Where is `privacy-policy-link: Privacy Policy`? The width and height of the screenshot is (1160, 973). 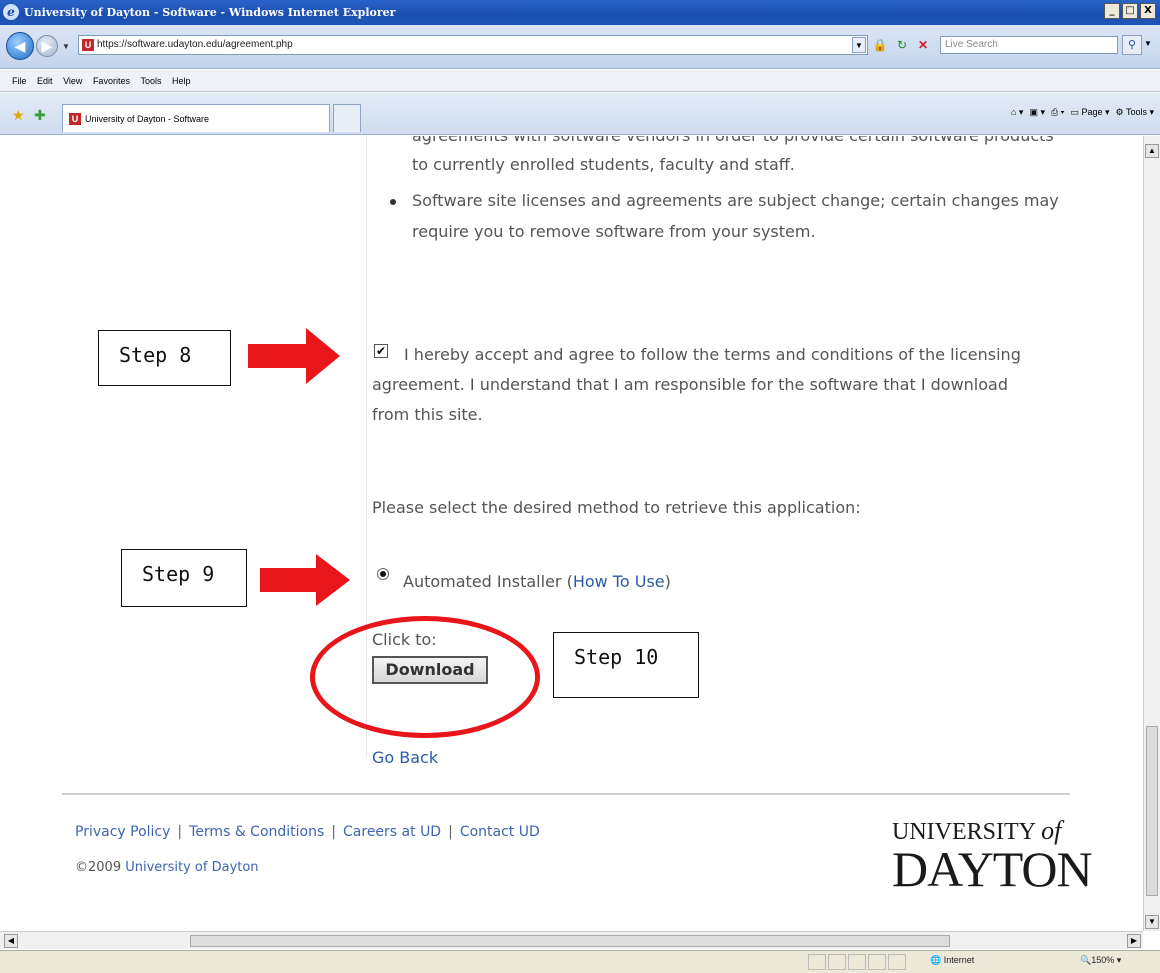
privacy-policy-link: Privacy Policy is located at coordinates (122, 832).